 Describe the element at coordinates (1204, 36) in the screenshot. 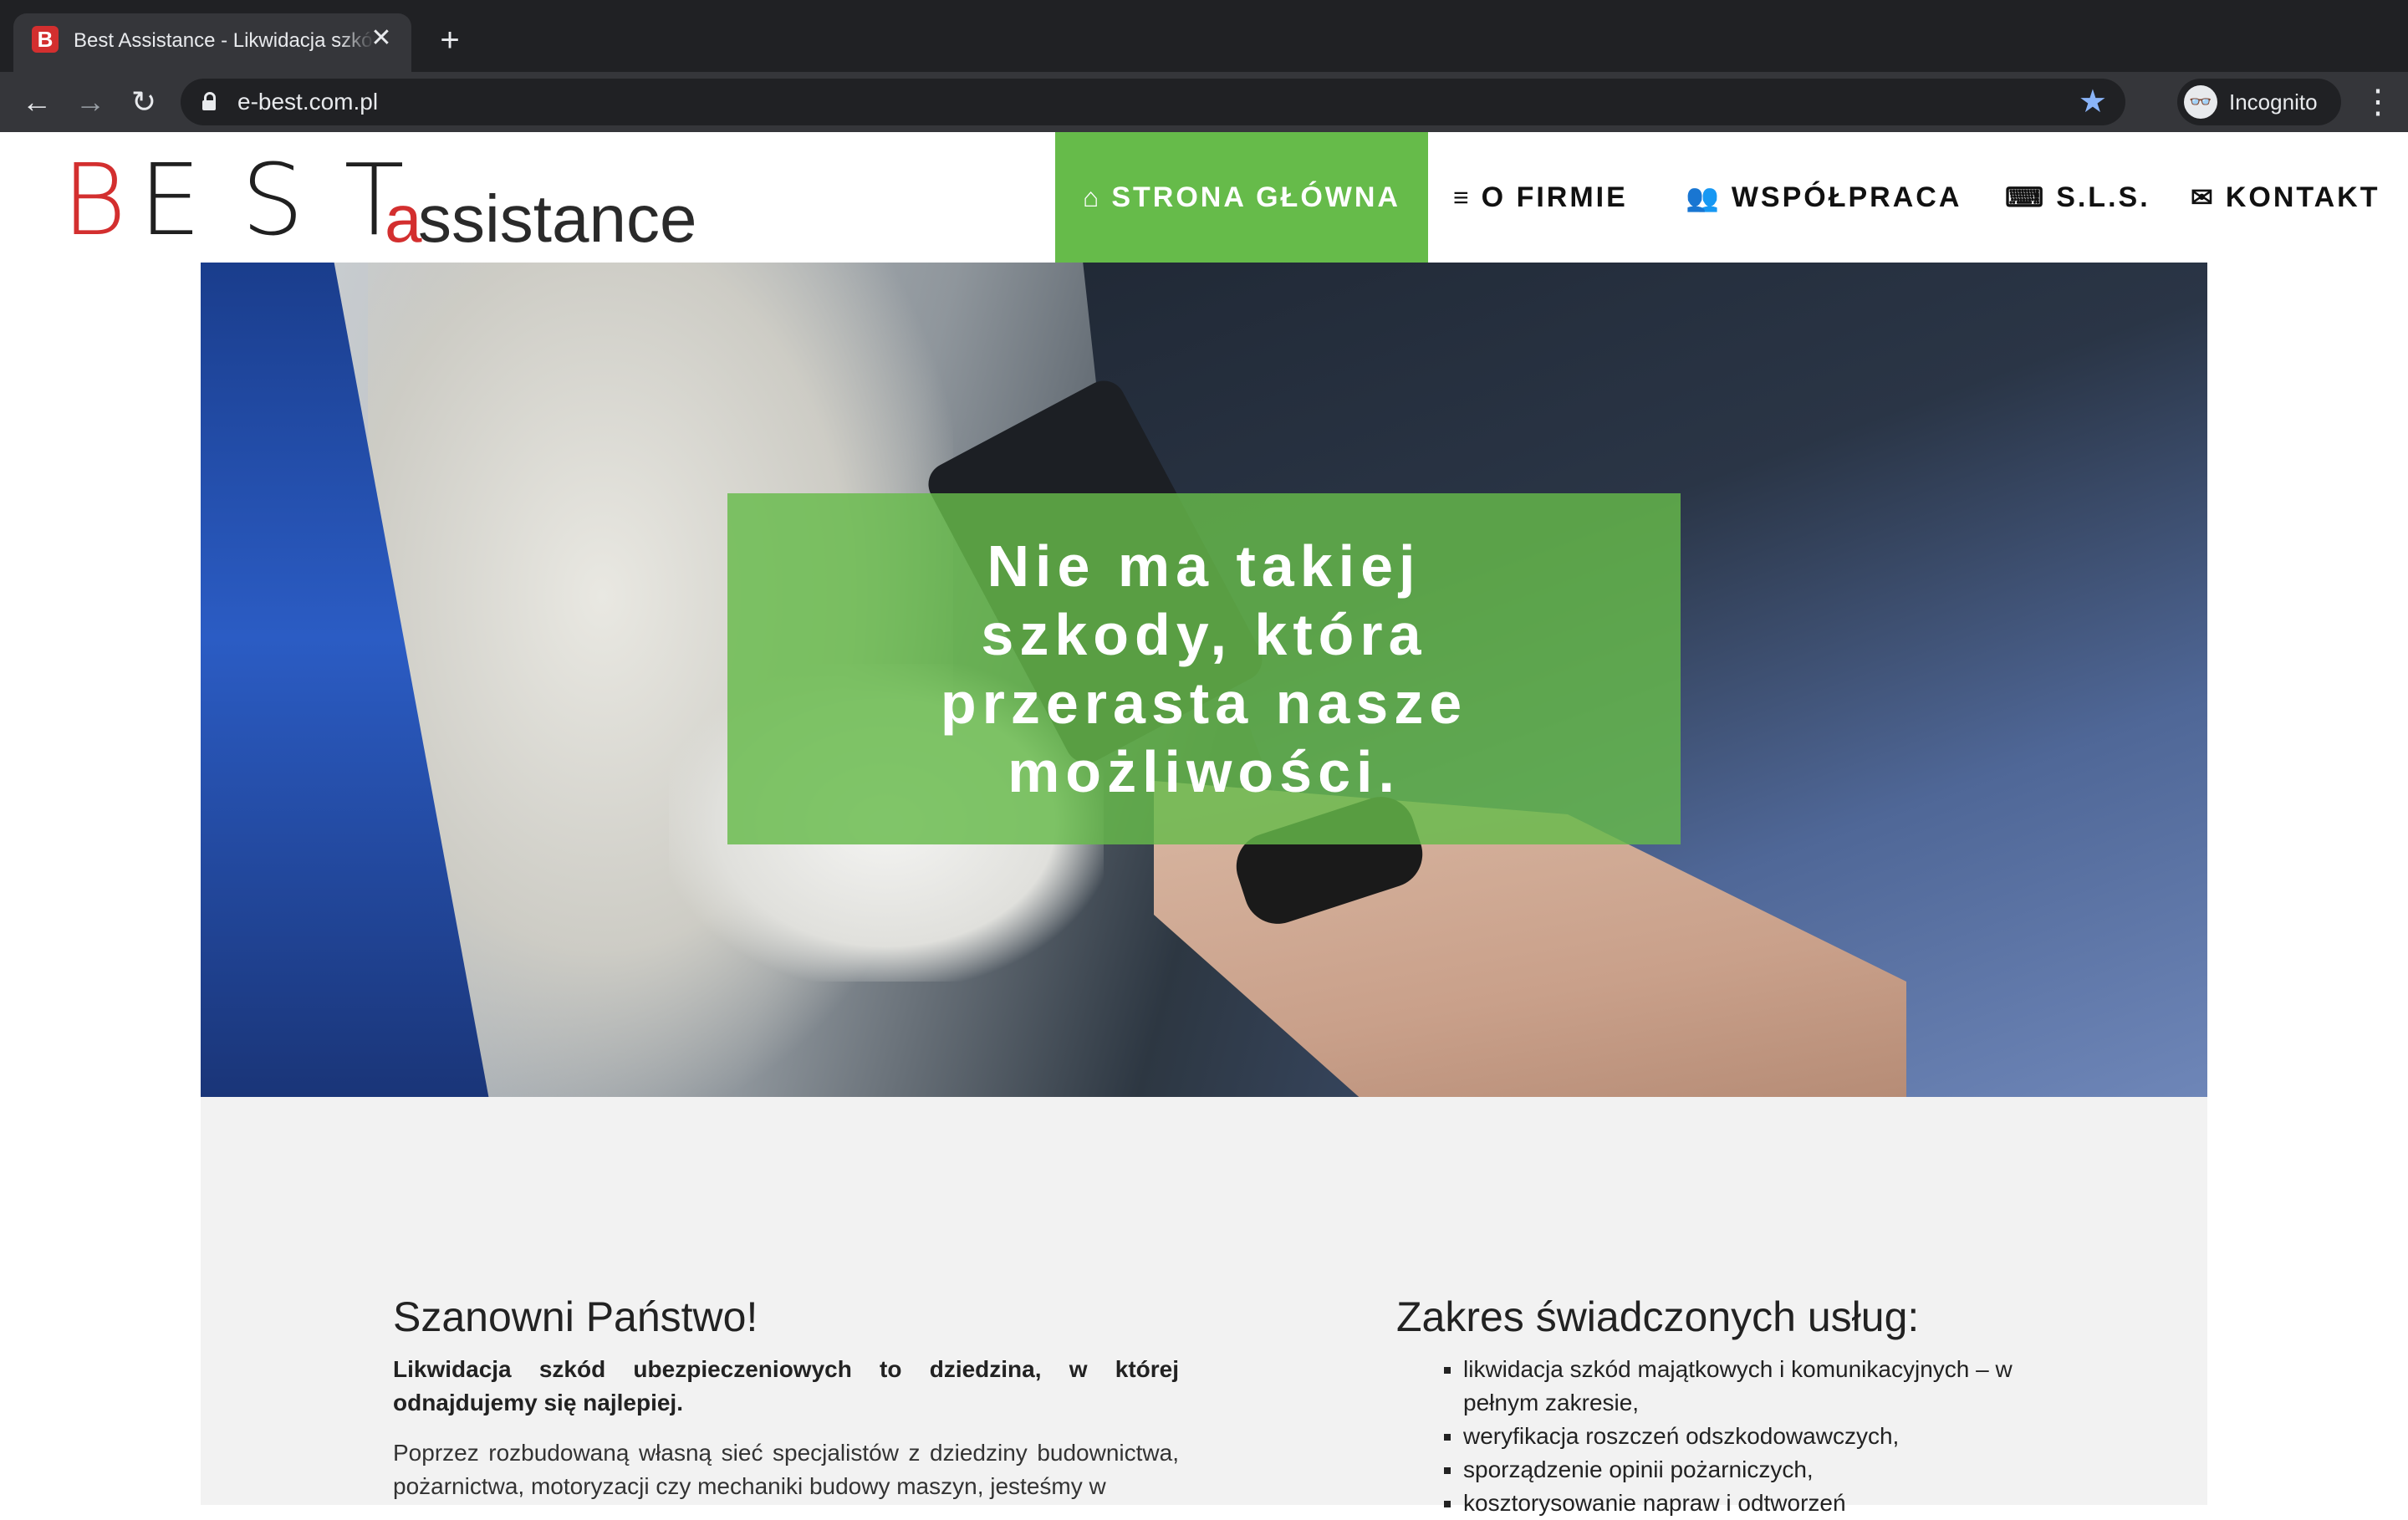

I see `browser-tabstrip: B Best Assistance - Likwidacja szkód ✕ +` at that location.